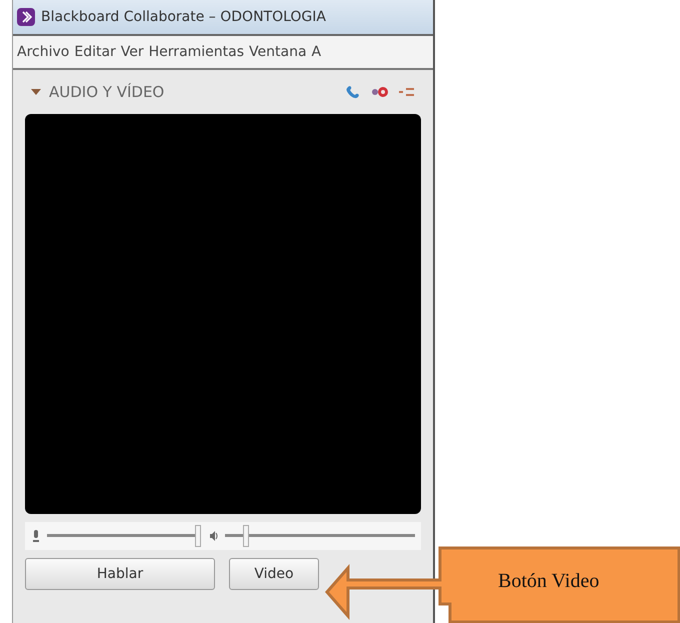 The width and height of the screenshot is (680, 623). What do you see at coordinates (120, 574) in the screenshot?
I see `talk-button: Hablar` at bounding box center [120, 574].